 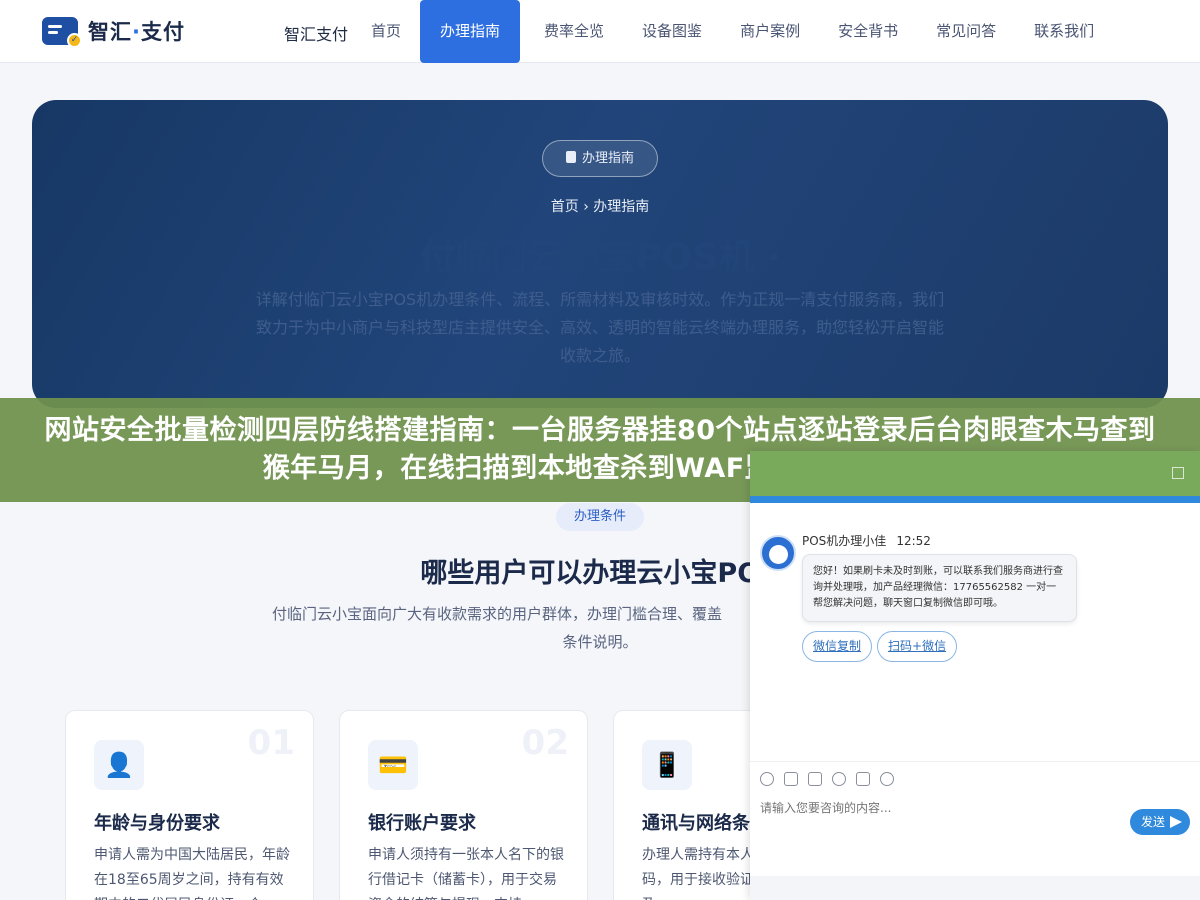 I want to click on agent-avatar, so click(x=778, y=553).